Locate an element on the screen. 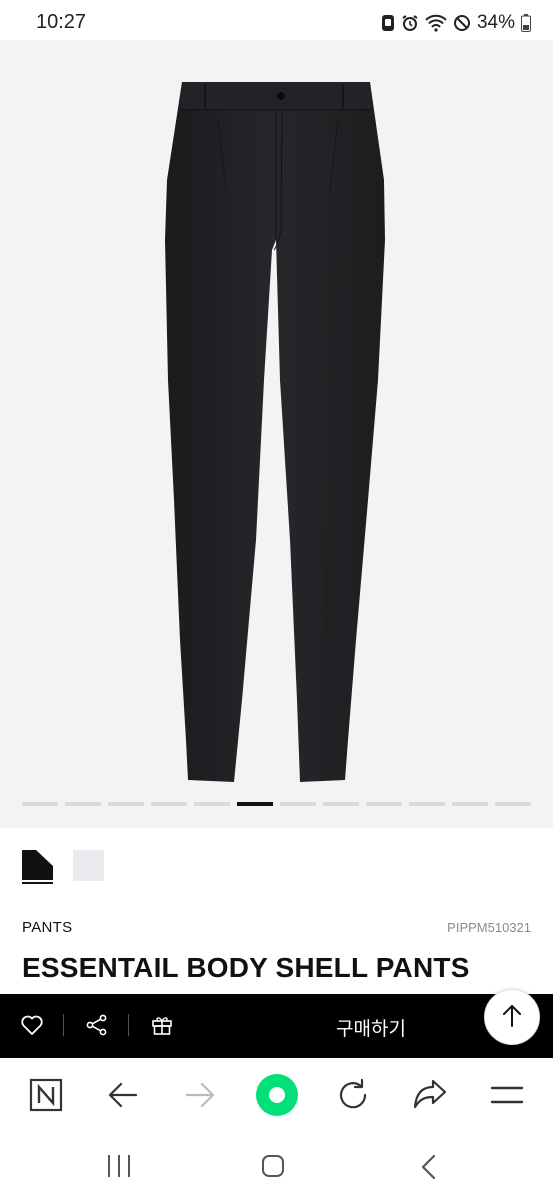 The image size is (553, 1200). do-not-disturb-icon is located at coordinates (462, 23).